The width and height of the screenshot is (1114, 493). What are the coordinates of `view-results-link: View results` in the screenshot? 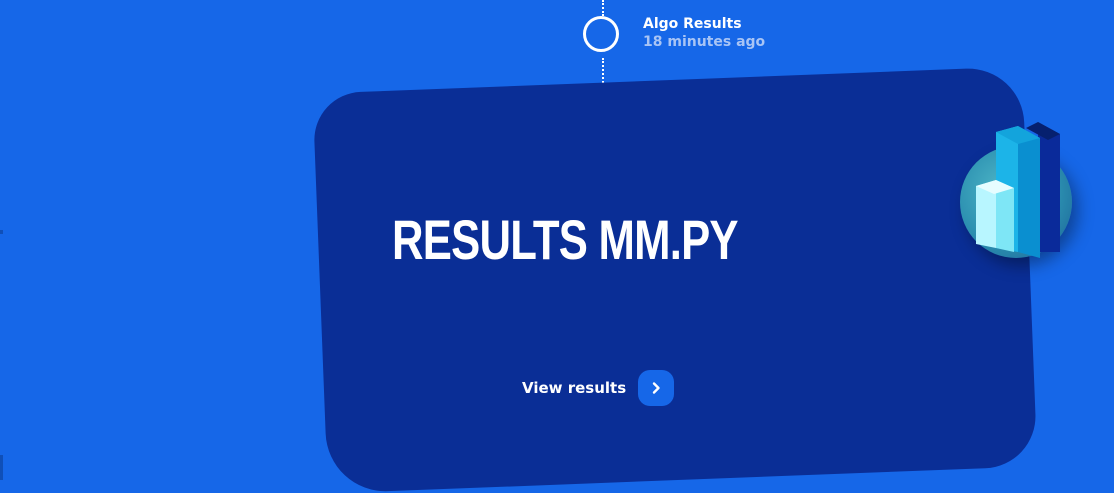 It's located at (598, 388).